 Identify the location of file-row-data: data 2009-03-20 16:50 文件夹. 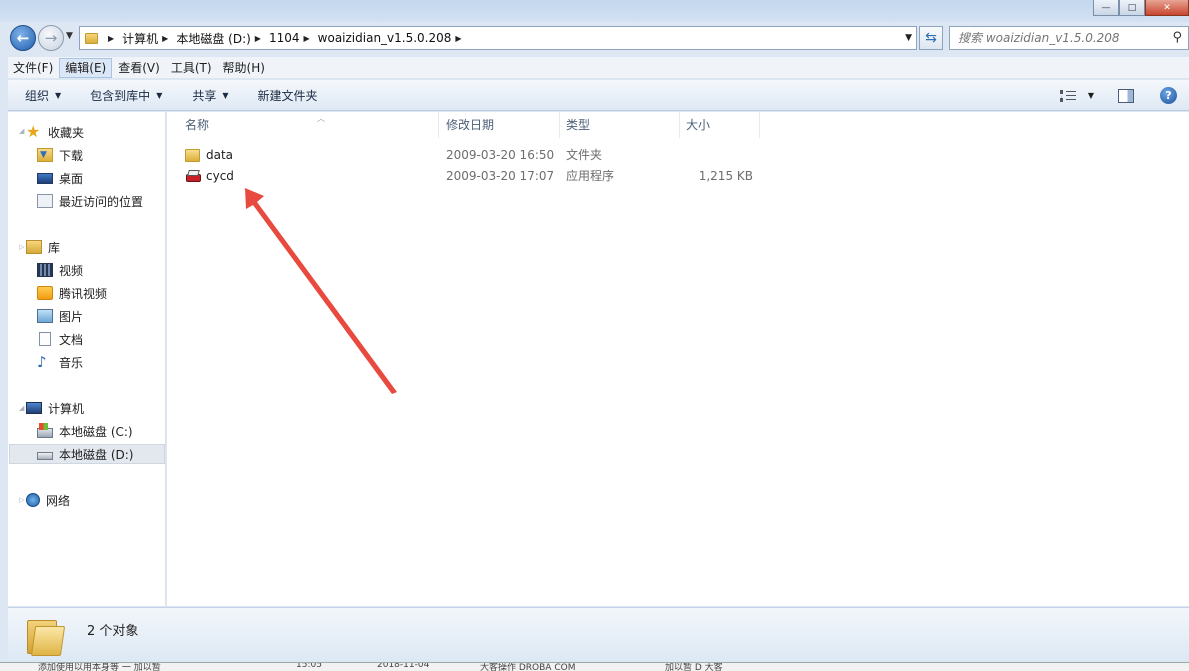
(481, 155).